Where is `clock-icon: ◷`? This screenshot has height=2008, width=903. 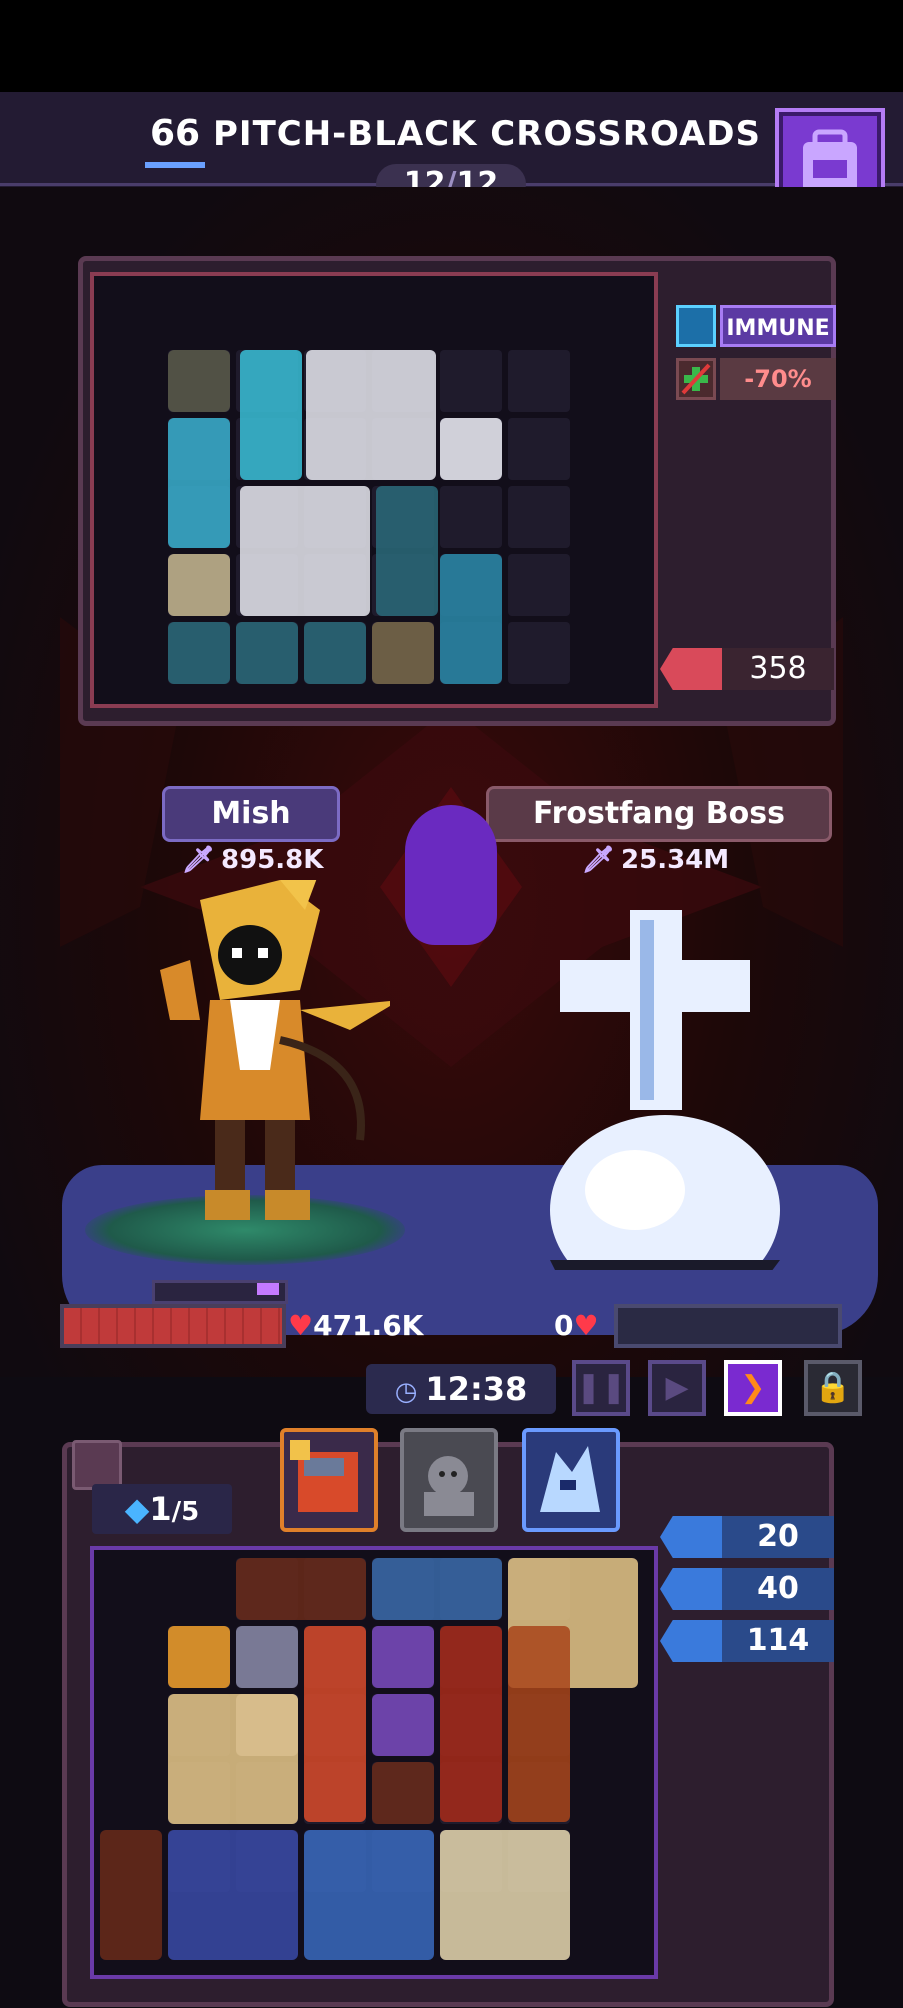
clock-icon: ◷ is located at coordinates (406, 1392).